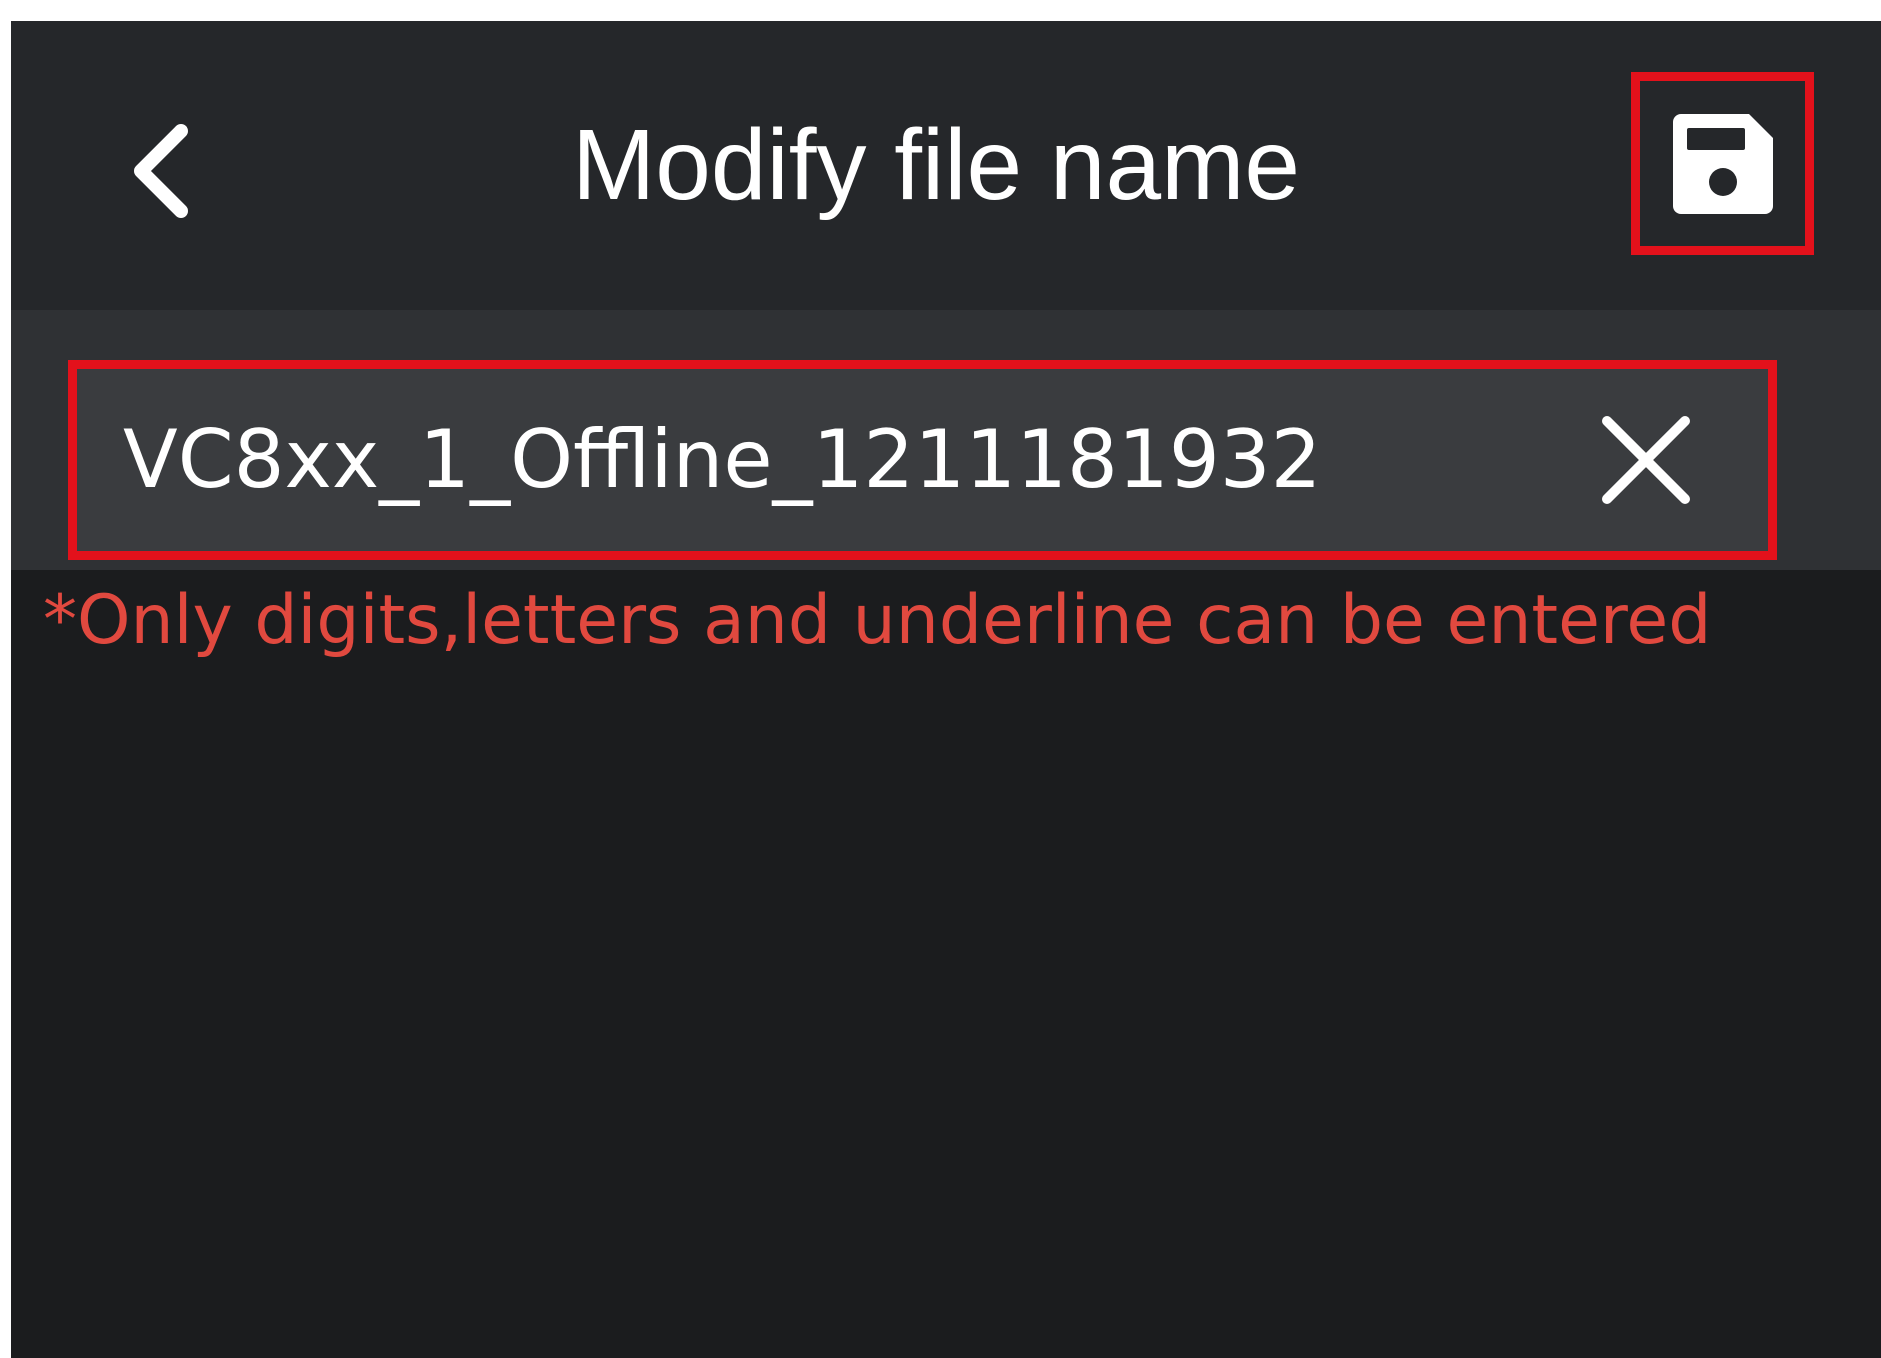 The height and width of the screenshot is (1358, 1881). I want to click on filename-field, so click(922, 460).